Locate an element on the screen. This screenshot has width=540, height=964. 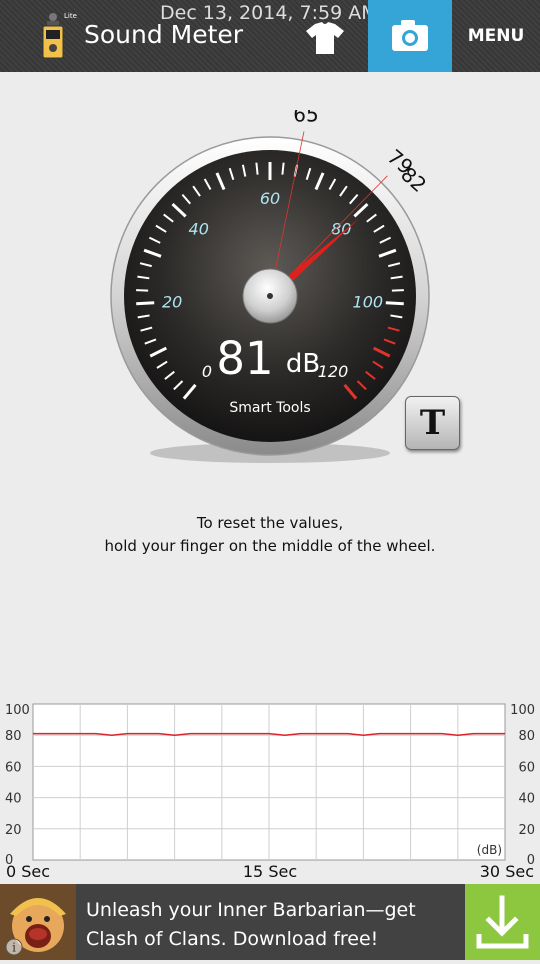
sound-meter-app-icon is located at coordinates (53, 36).